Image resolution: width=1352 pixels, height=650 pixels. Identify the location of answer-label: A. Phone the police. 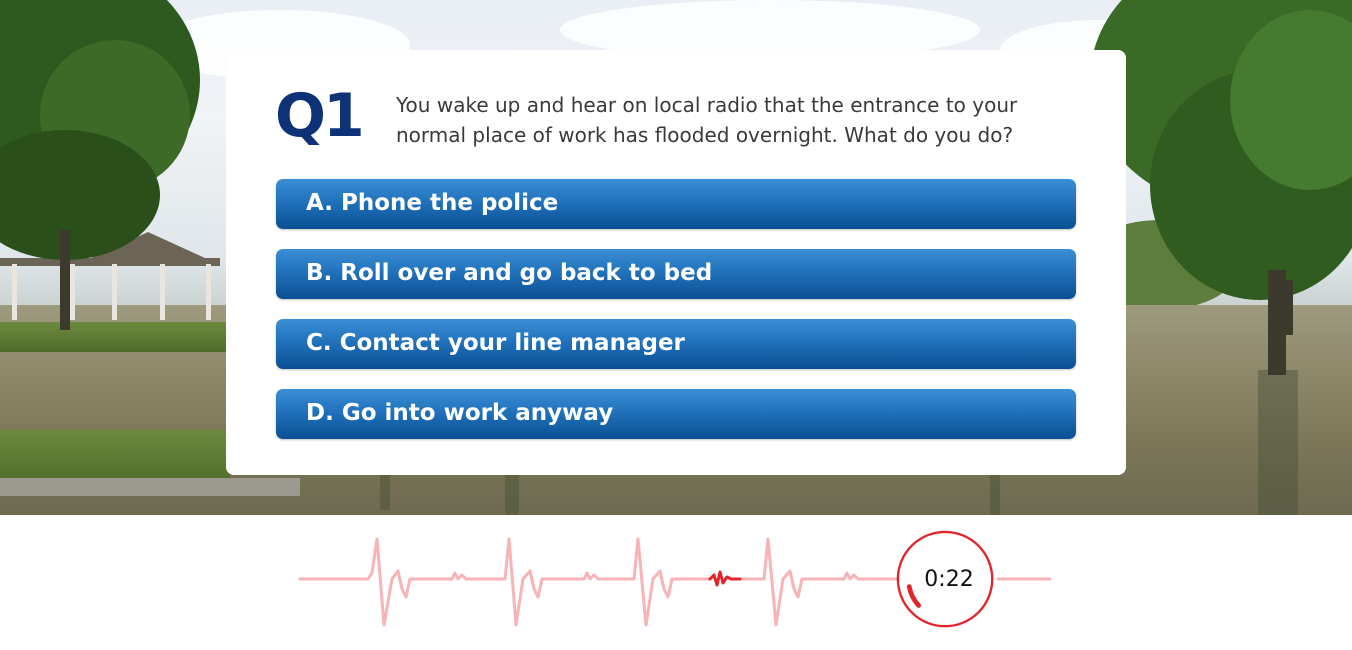
(432, 203).